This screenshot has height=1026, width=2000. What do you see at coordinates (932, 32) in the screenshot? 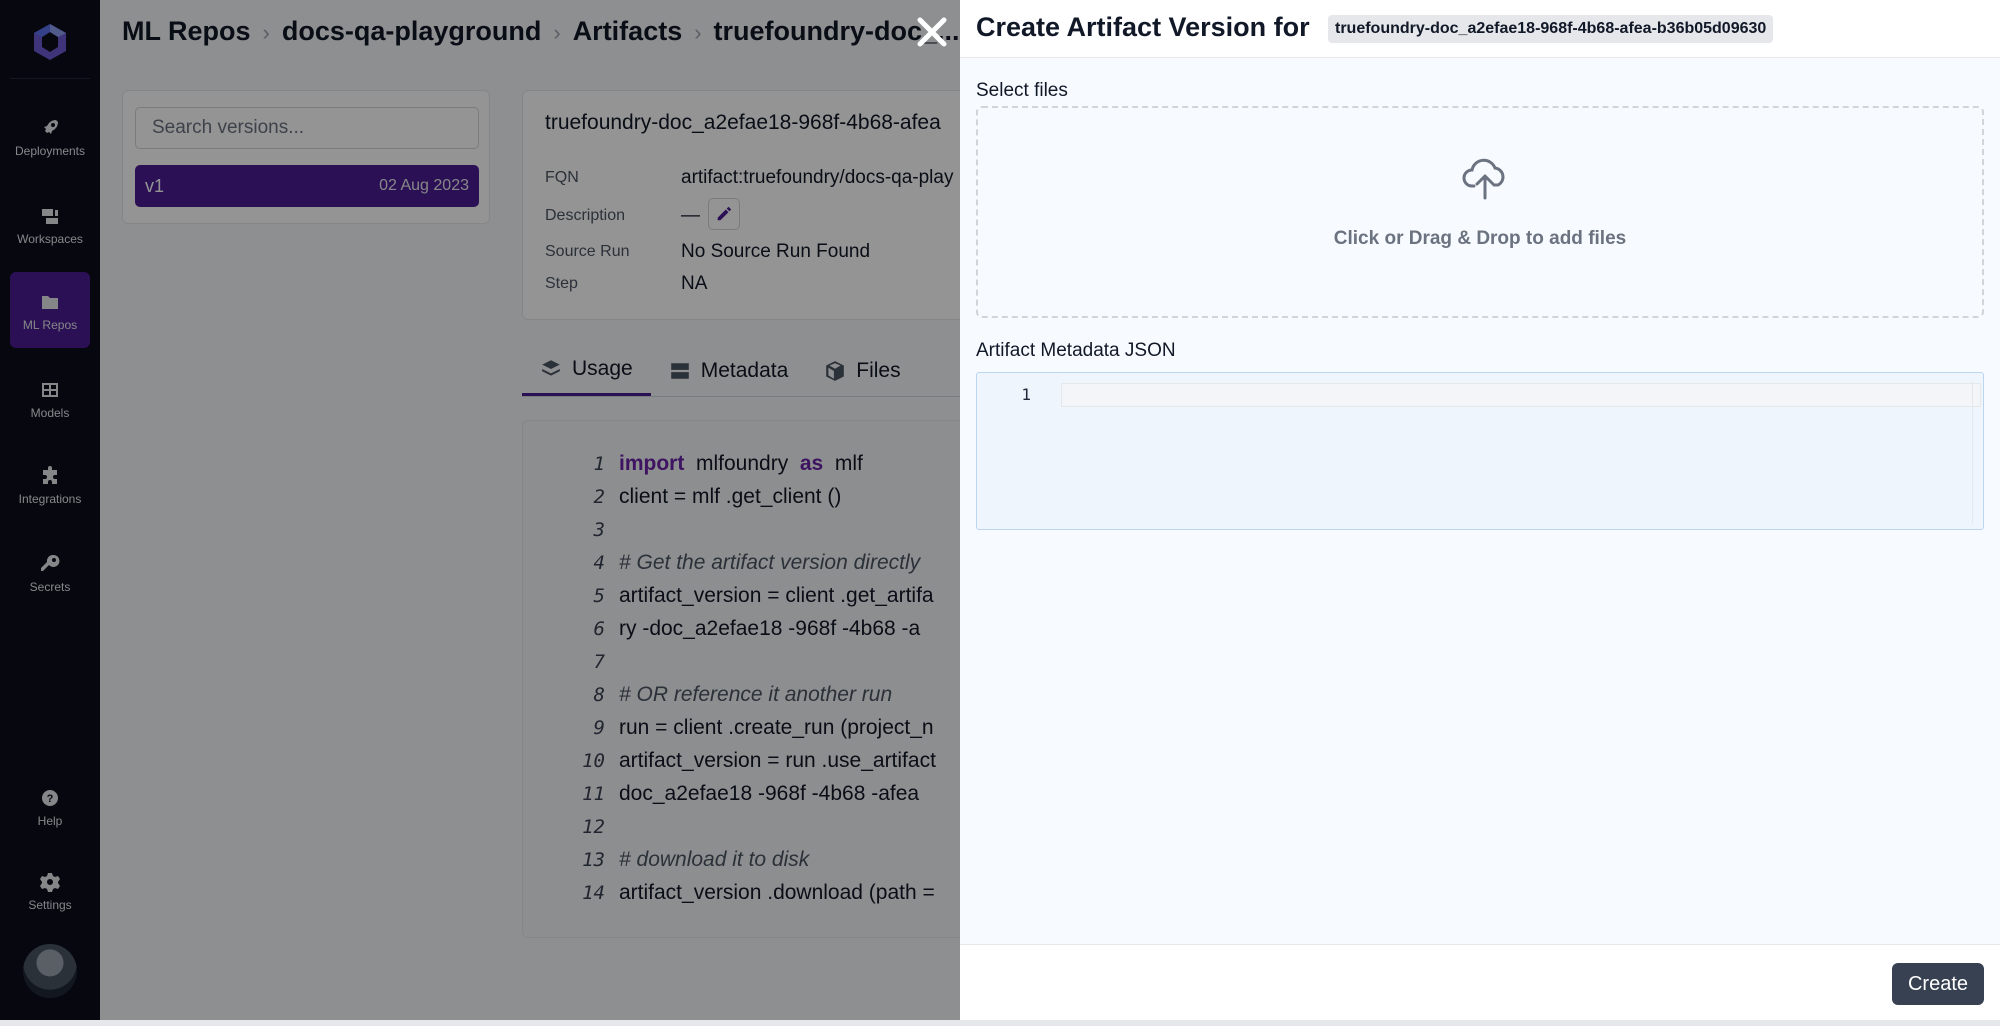
I see `close-icon` at bounding box center [932, 32].